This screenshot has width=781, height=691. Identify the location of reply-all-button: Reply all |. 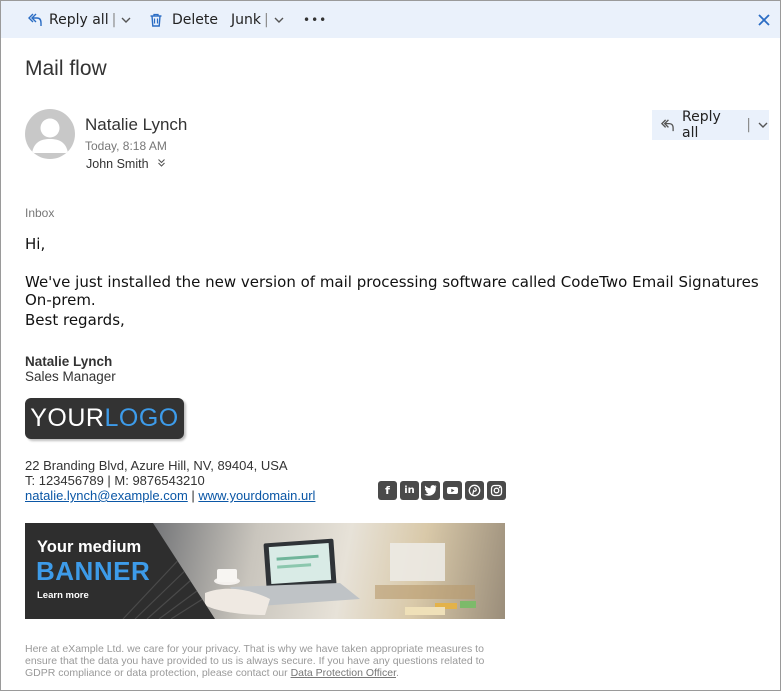
(710, 125).